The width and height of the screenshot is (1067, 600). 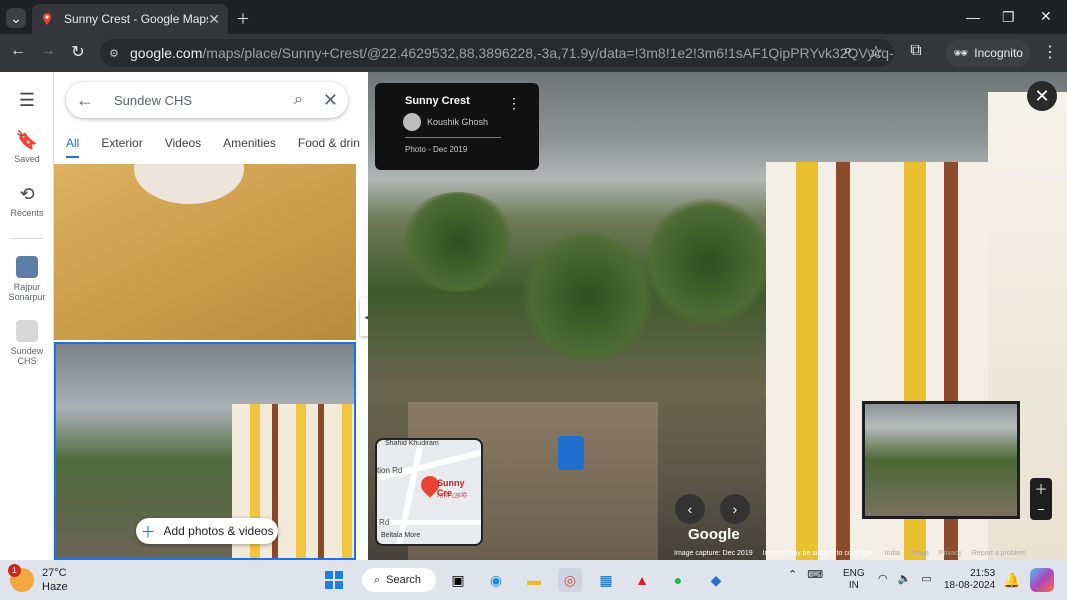 What do you see at coordinates (183, 147) in the screenshot?
I see `tab-videos: Videos` at bounding box center [183, 147].